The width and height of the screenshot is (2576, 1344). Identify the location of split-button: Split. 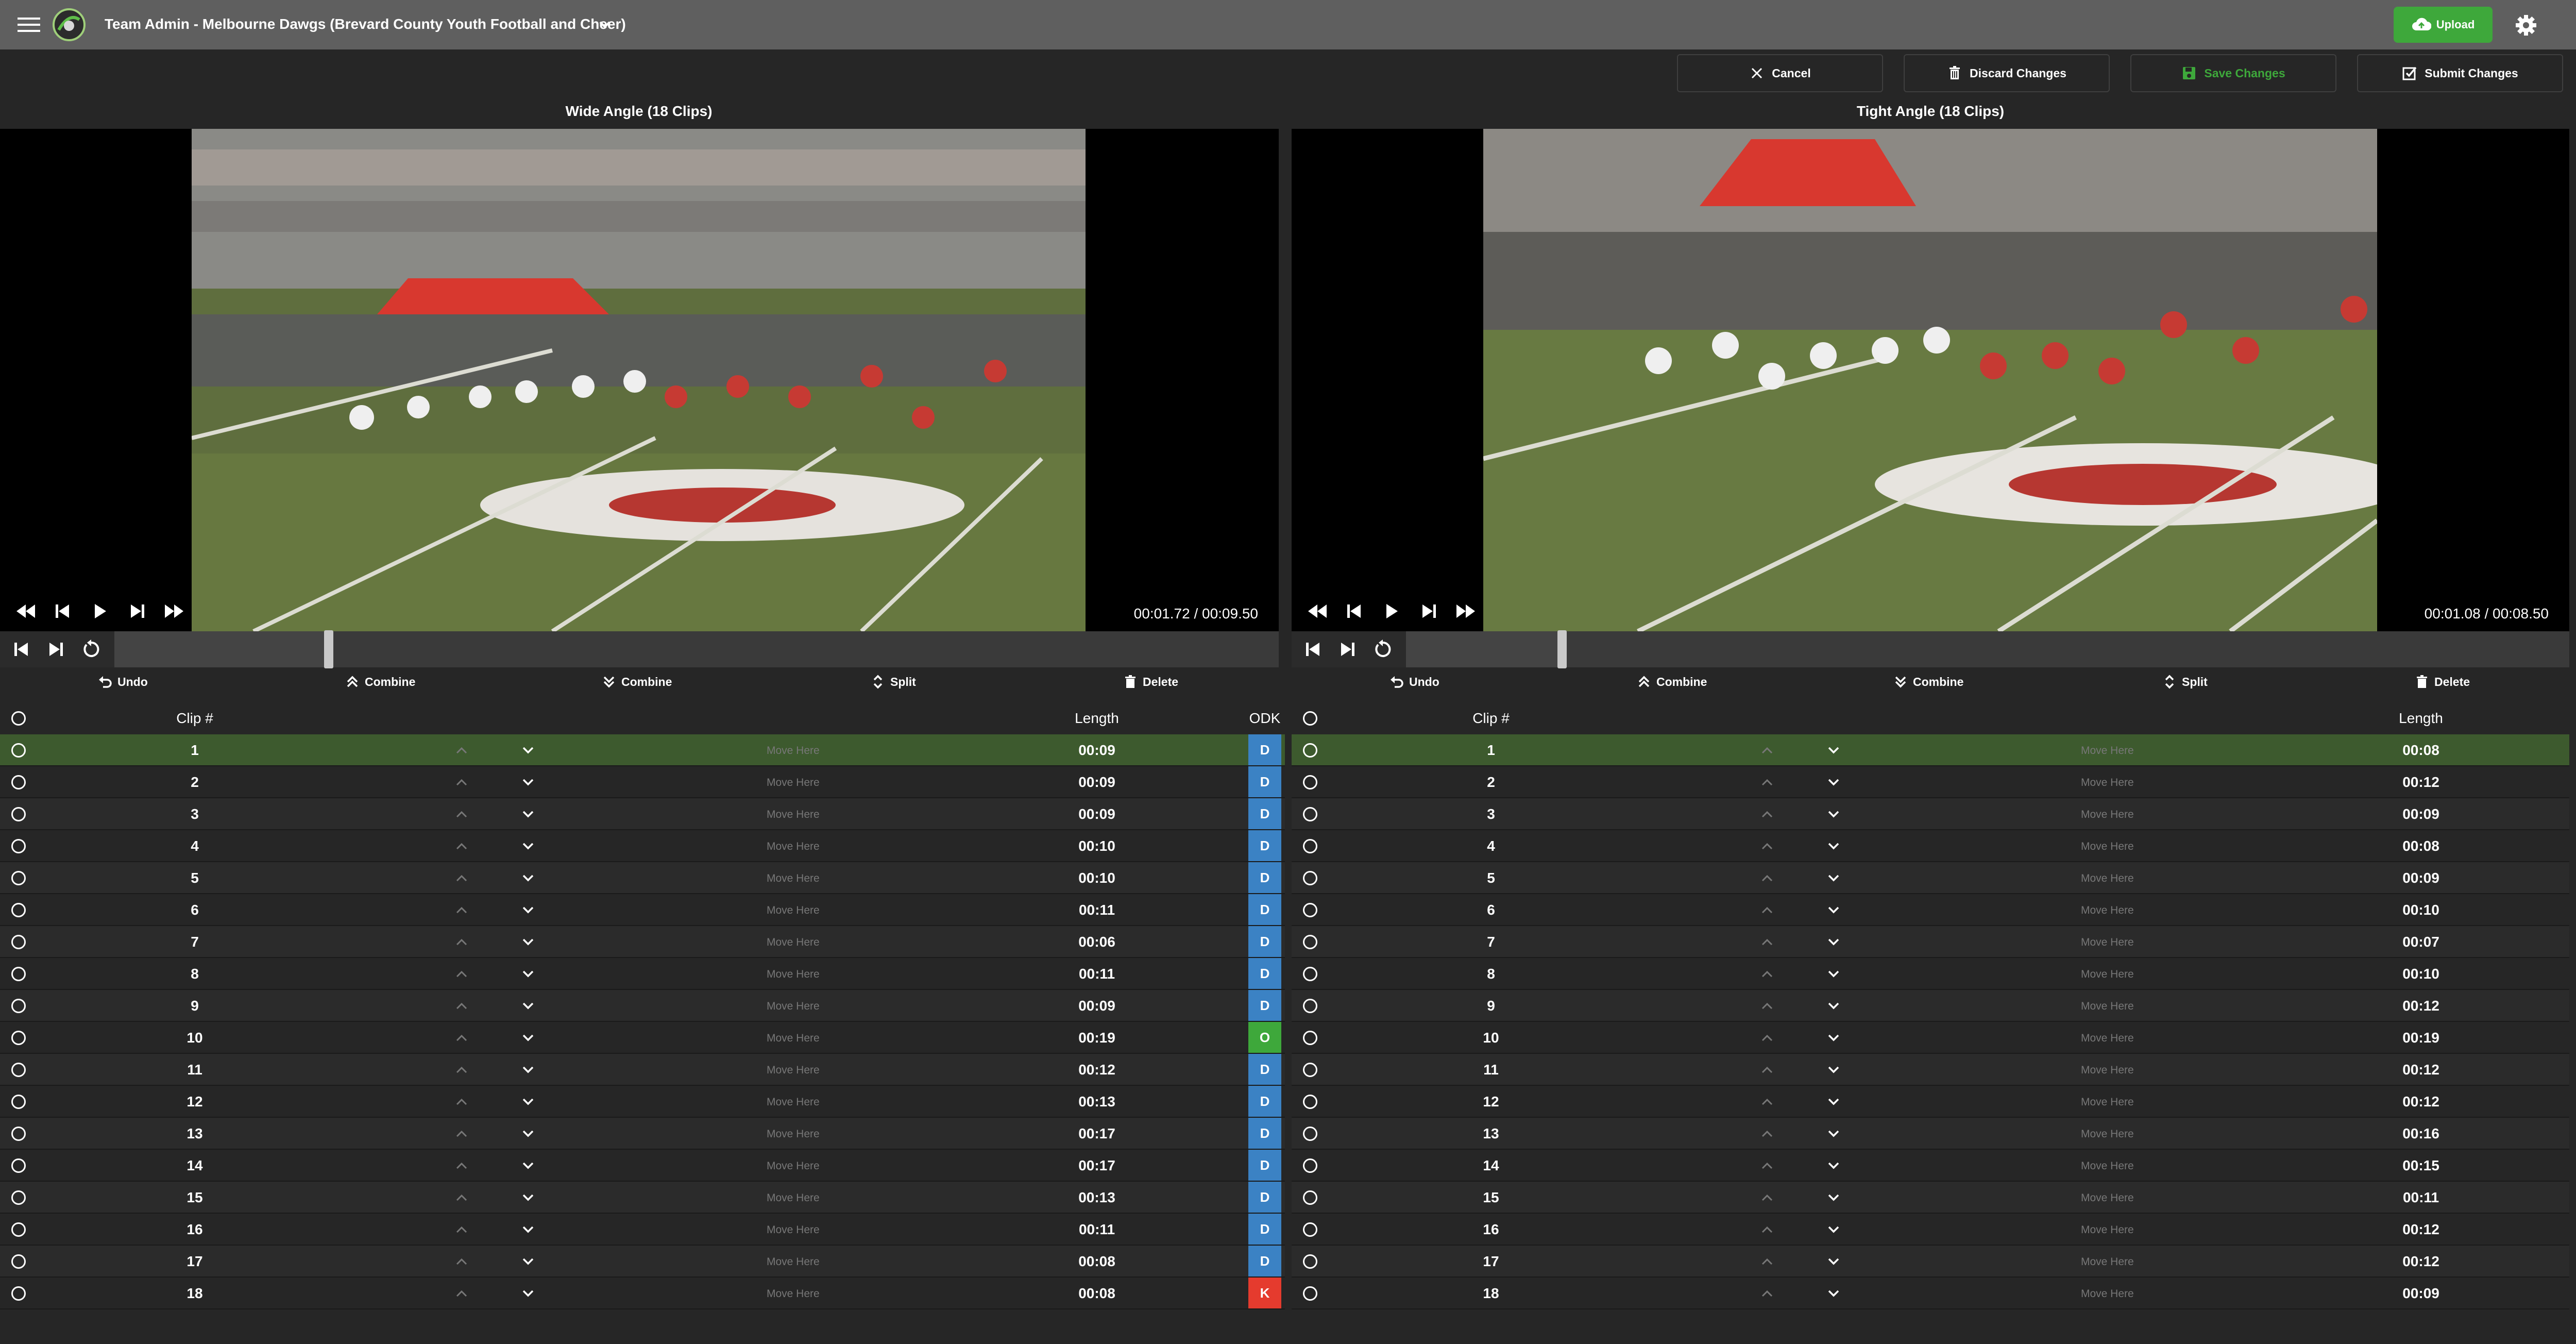
(2185, 682).